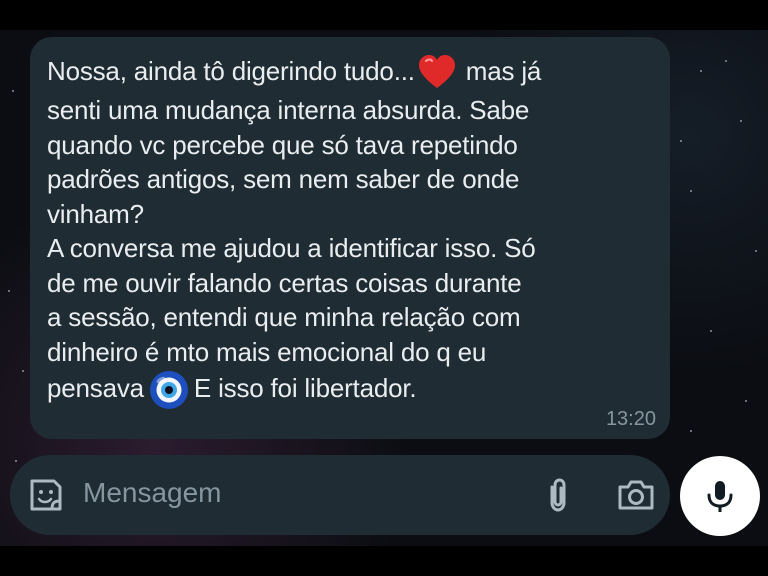 The width and height of the screenshot is (768, 576). I want to click on message-input-placeholder: Mensagem, so click(152, 493).